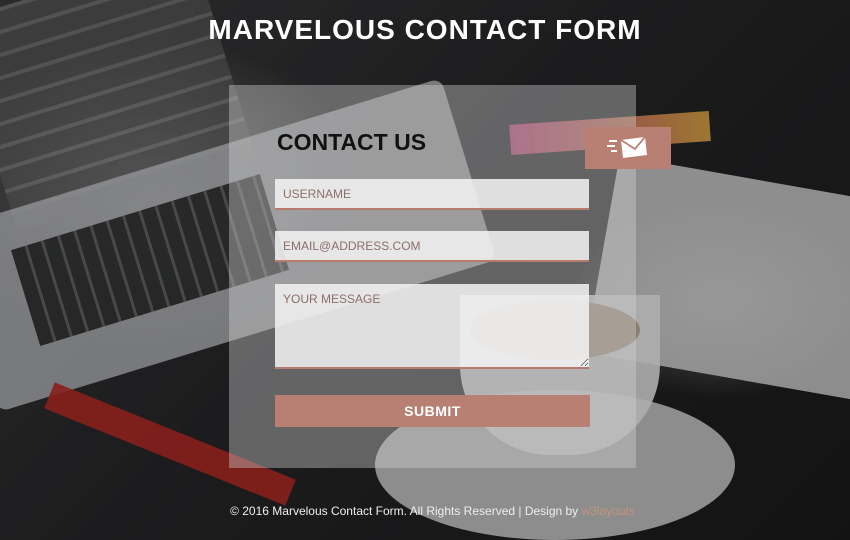 This screenshot has height=540, width=850. I want to click on mail-fast-icon, so click(627, 147).